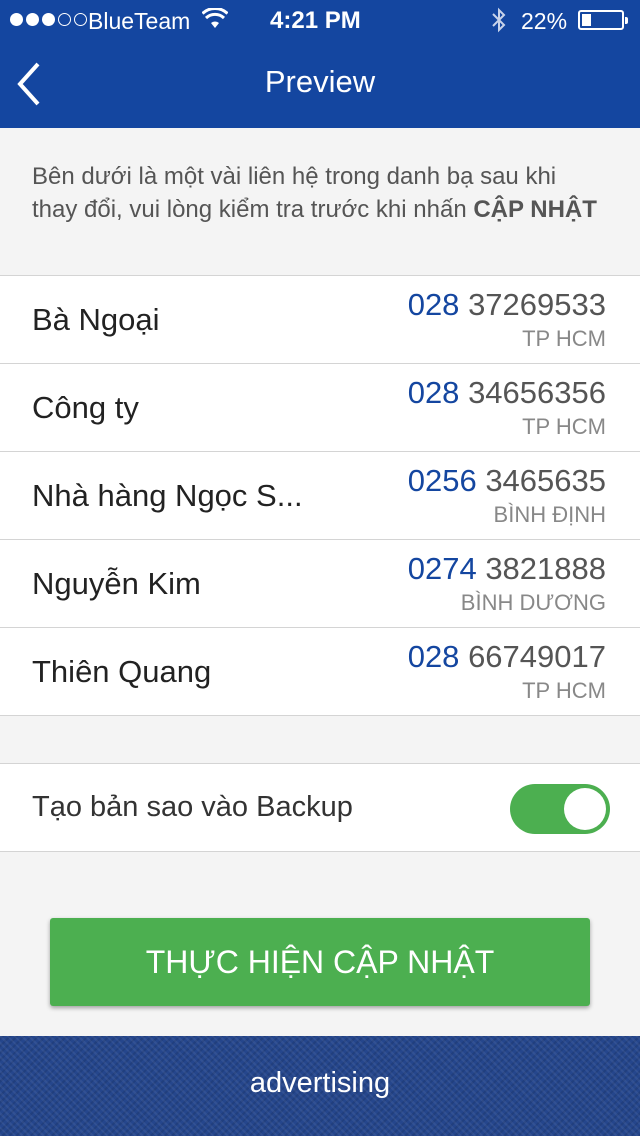 Image resolution: width=640 pixels, height=1136 pixels. I want to click on carrier-name: BlueTeam, so click(139, 21).